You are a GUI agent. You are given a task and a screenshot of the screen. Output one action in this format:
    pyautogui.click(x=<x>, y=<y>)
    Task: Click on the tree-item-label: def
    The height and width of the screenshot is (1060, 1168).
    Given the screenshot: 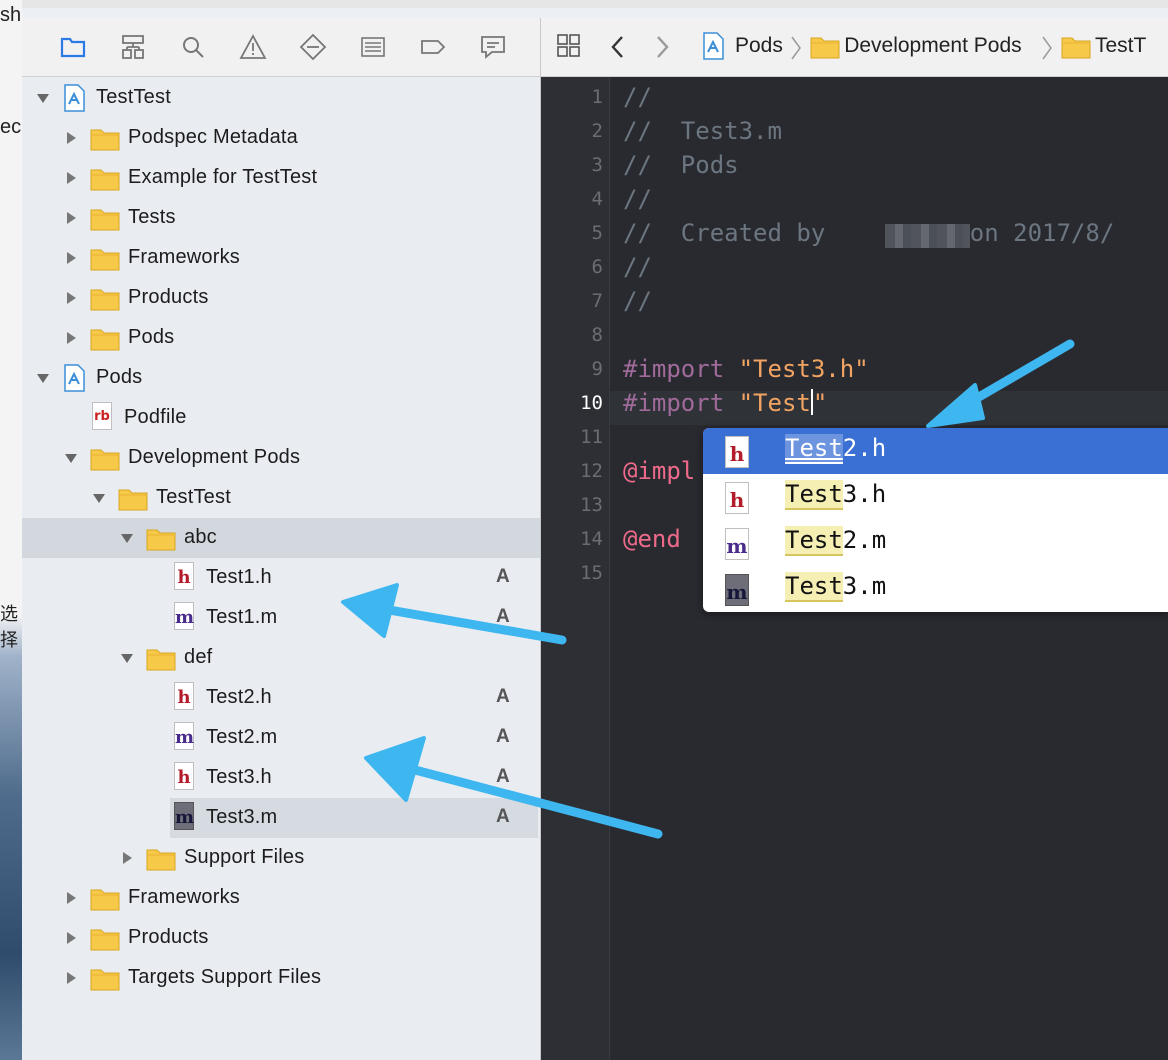 What is the action you would take?
    pyautogui.click(x=198, y=657)
    